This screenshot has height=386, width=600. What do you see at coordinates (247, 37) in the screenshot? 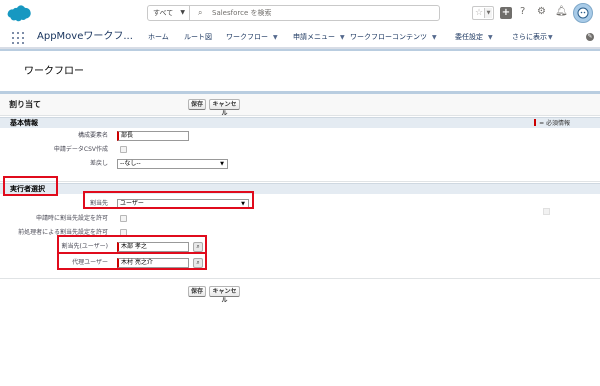
I see `nav-item-label: ワークフロー` at bounding box center [247, 37].